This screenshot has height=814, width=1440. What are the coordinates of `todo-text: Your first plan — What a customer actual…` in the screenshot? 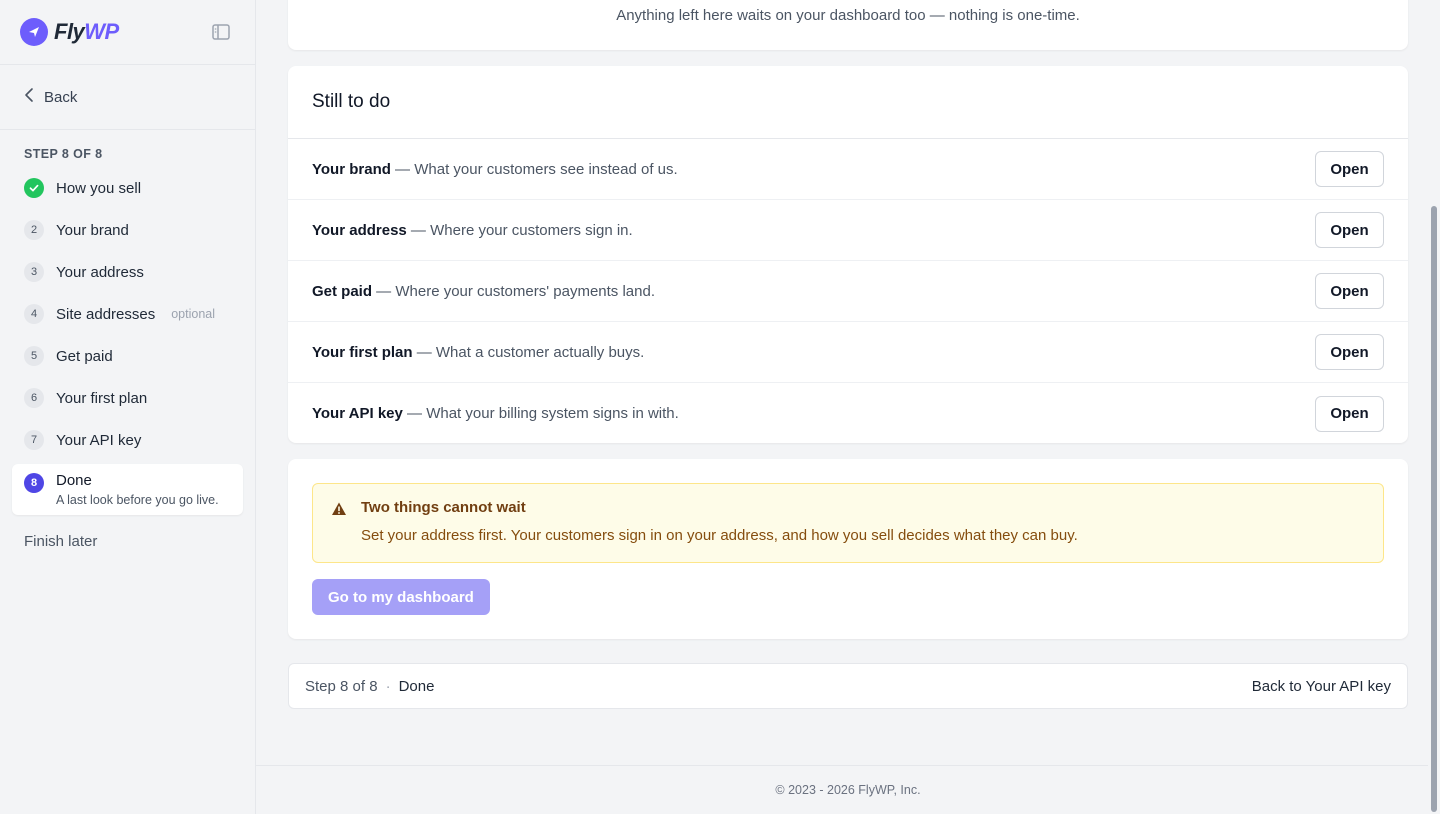 It's located at (478, 352).